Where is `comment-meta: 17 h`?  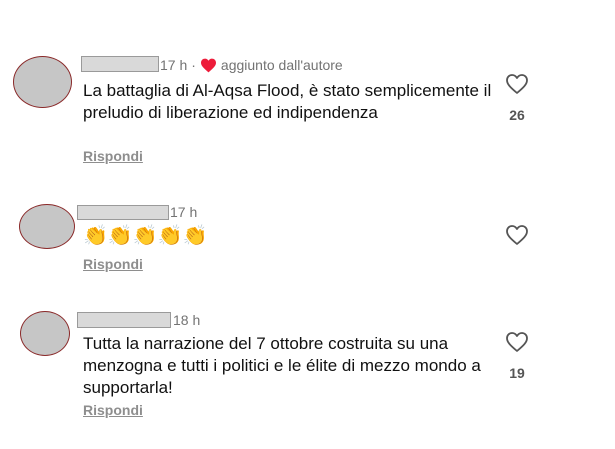
comment-meta: 17 h is located at coordinates (183, 212).